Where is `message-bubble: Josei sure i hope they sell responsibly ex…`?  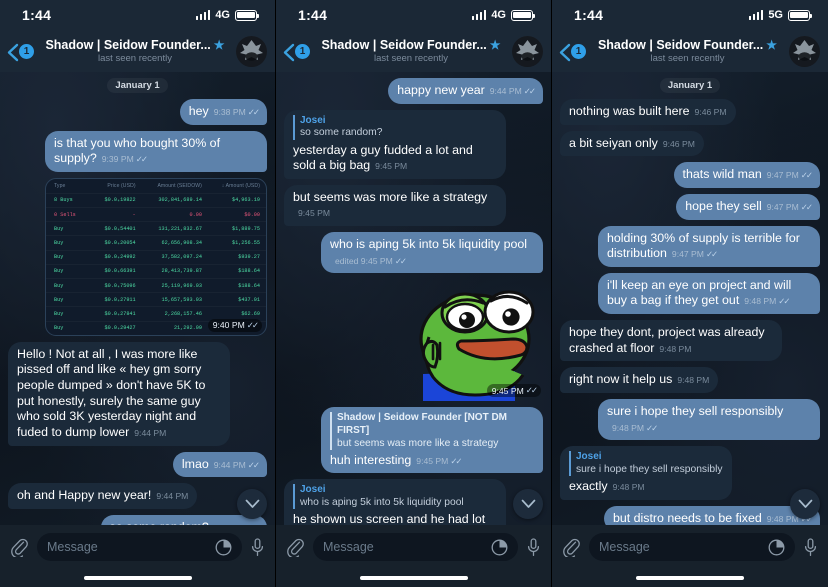 message-bubble: Josei sure i hope they sell responsibly ex… is located at coordinates (646, 473).